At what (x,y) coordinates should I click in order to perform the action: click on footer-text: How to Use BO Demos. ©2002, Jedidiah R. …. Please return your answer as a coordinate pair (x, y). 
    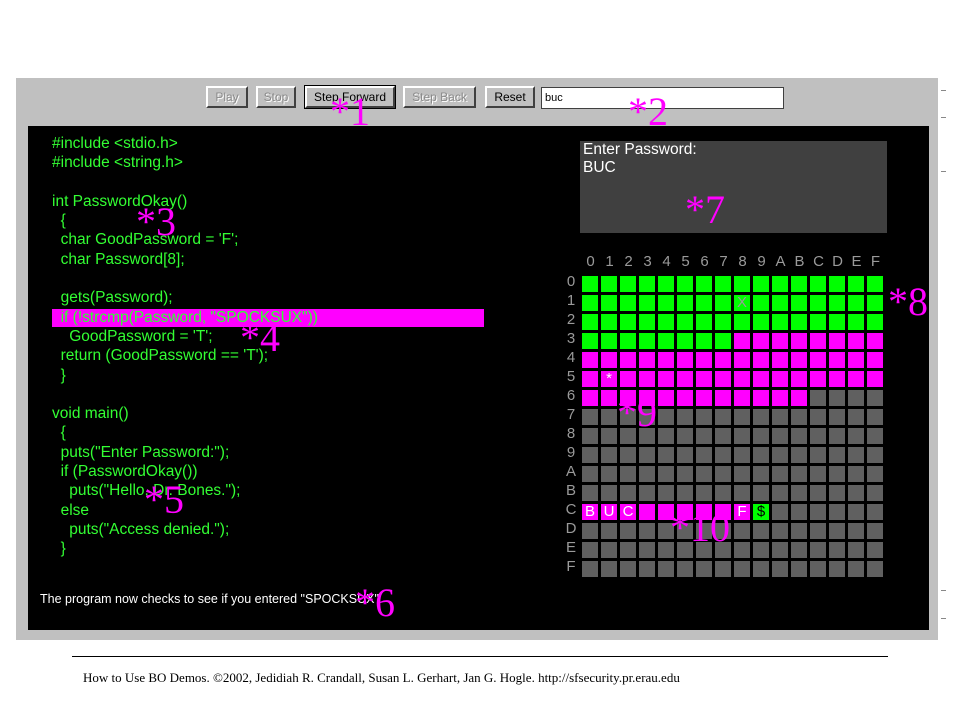
    Looking at the image, I should click on (381, 677).